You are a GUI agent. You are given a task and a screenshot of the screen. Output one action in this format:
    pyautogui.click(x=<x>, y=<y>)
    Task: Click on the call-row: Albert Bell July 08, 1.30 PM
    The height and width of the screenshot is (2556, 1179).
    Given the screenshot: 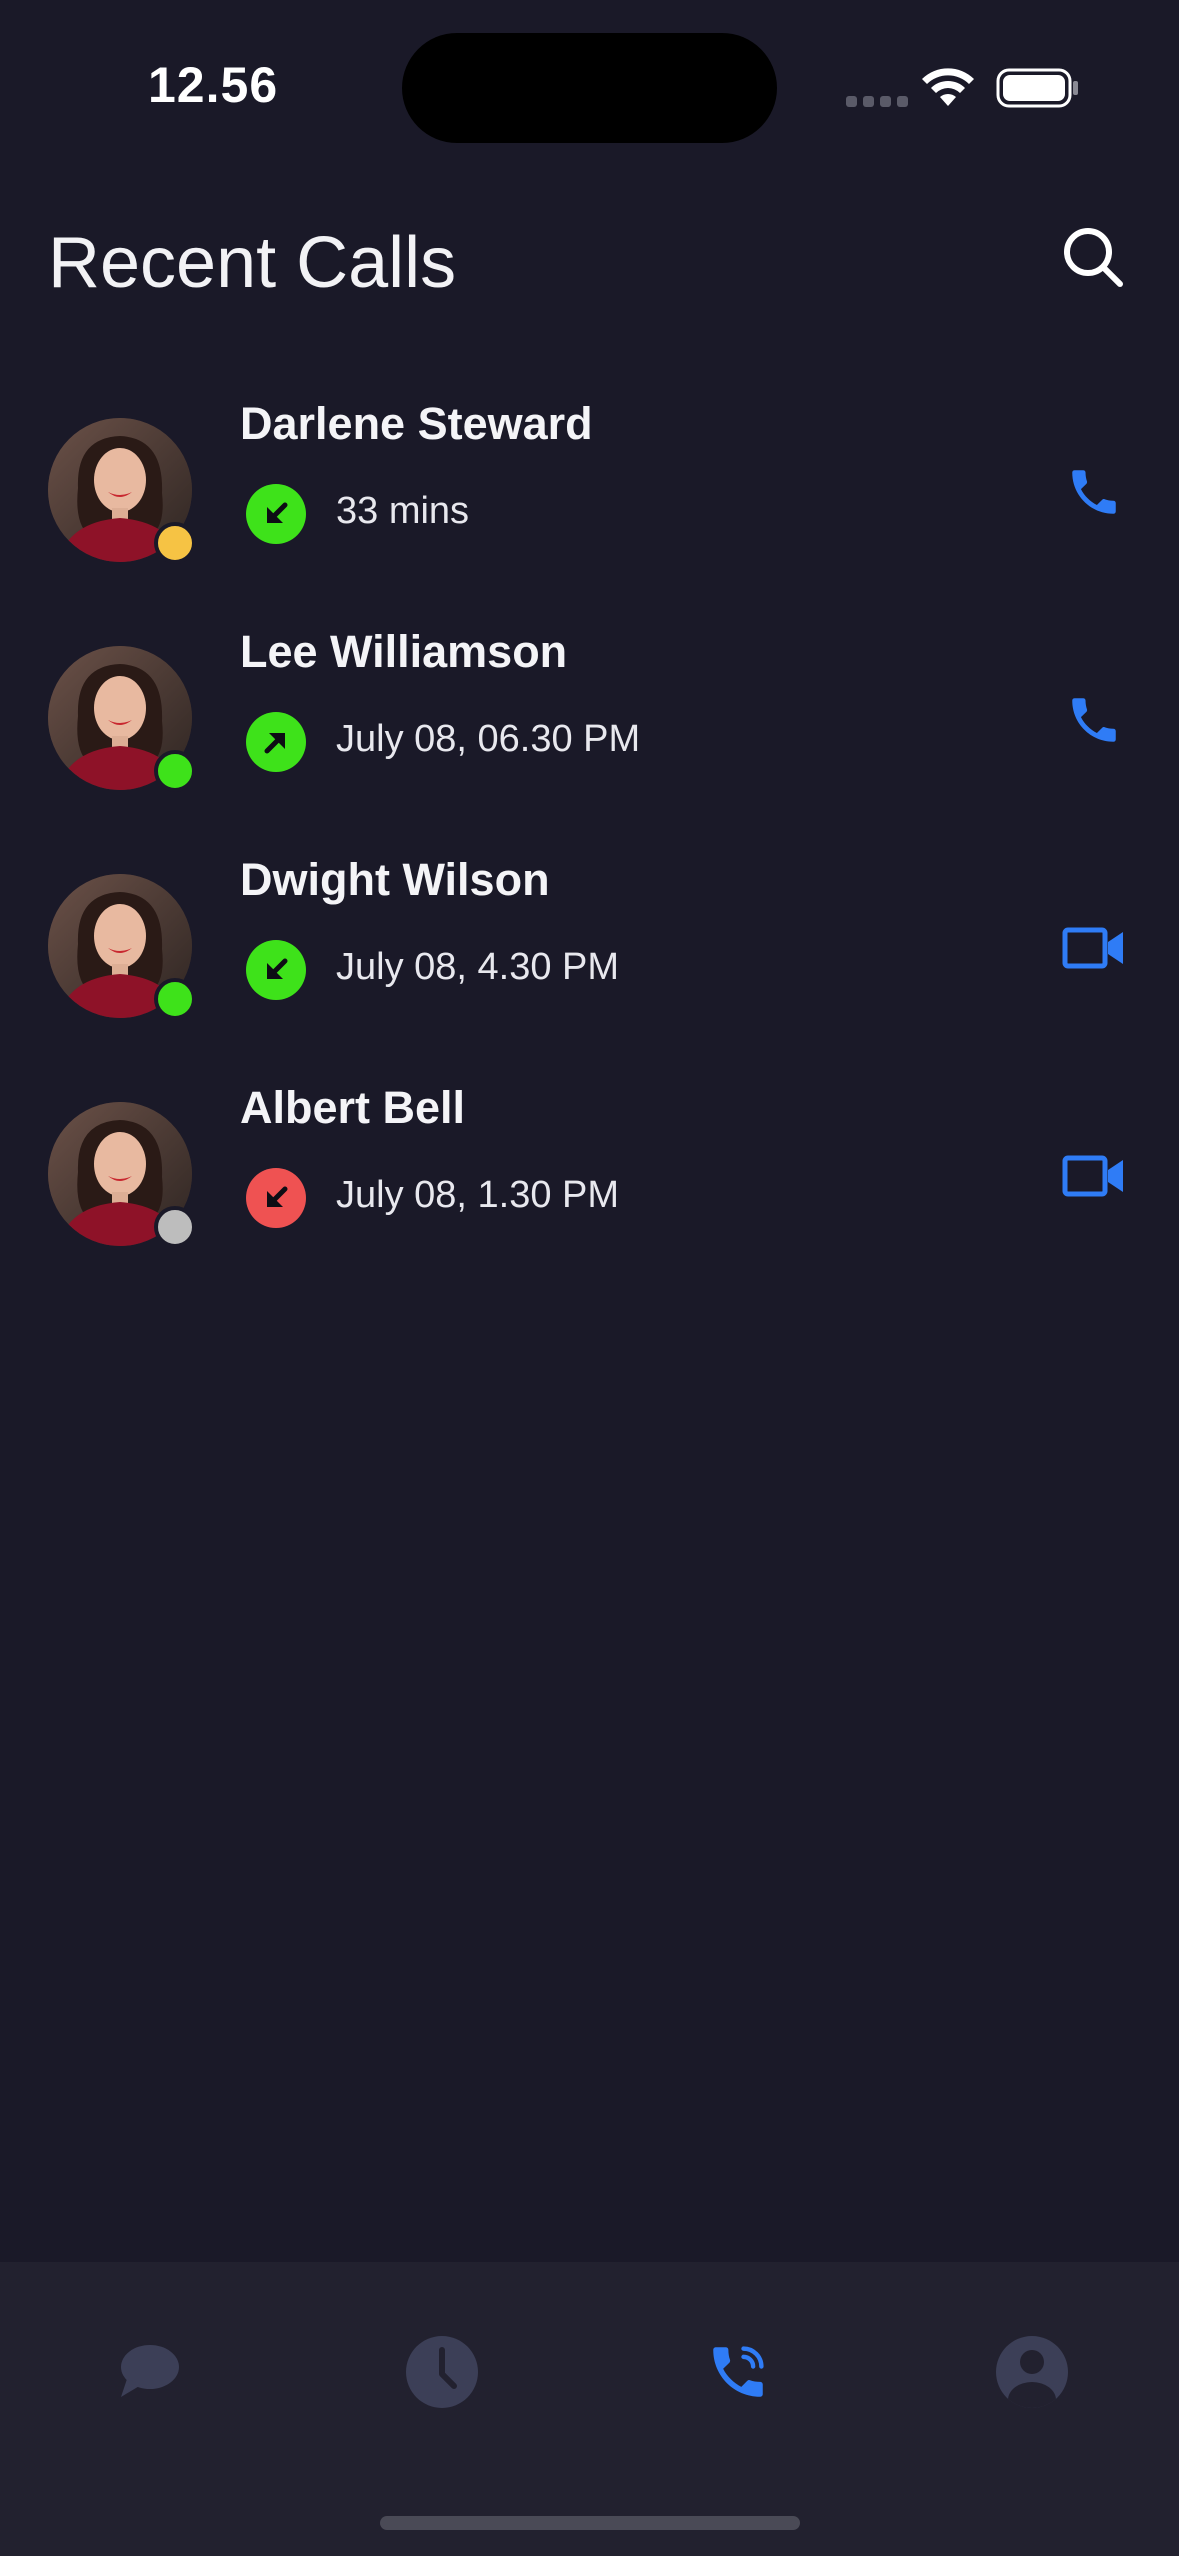 What is the action you would take?
    pyautogui.click(x=589, y=1188)
    